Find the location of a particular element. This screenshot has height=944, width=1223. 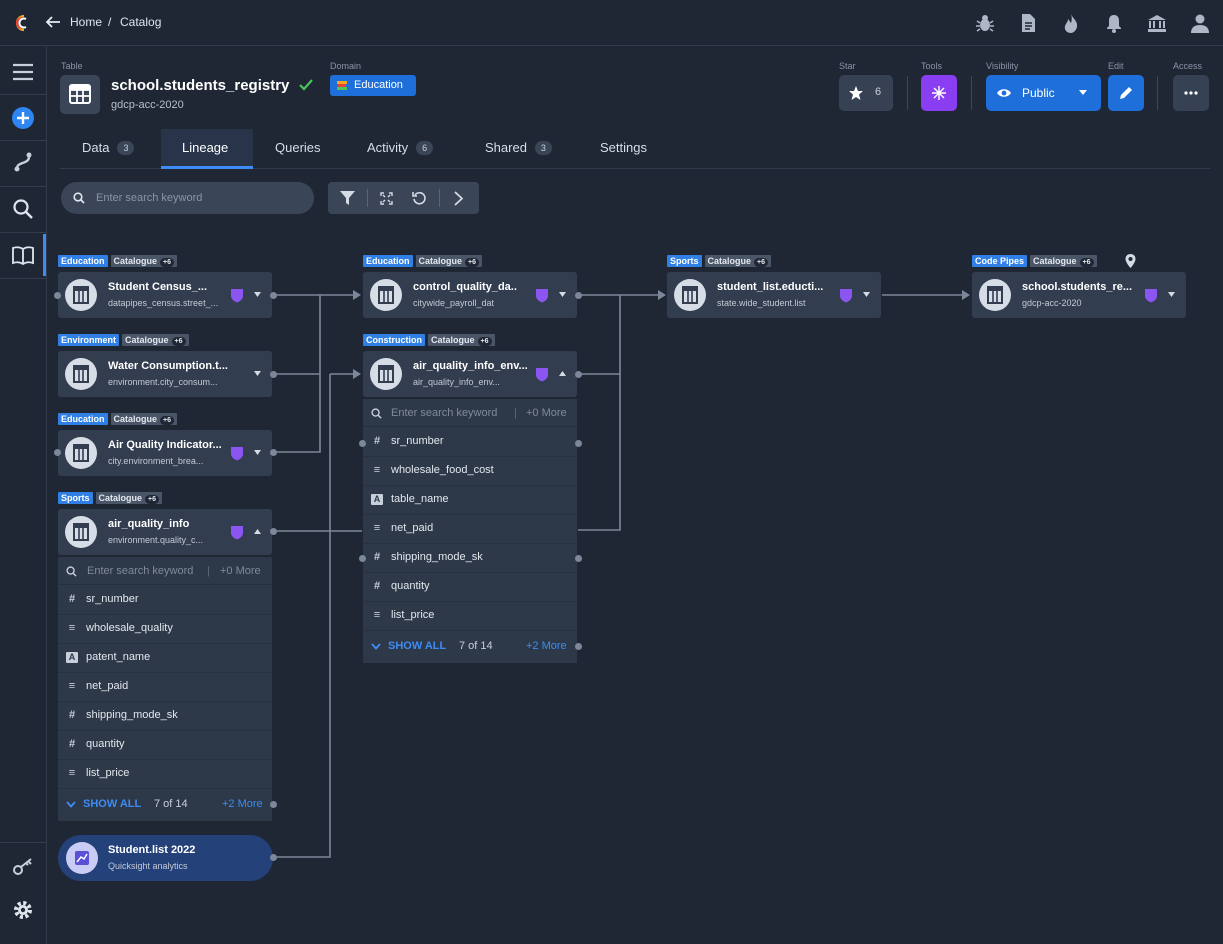

column-name: sr_number is located at coordinates (112, 599).